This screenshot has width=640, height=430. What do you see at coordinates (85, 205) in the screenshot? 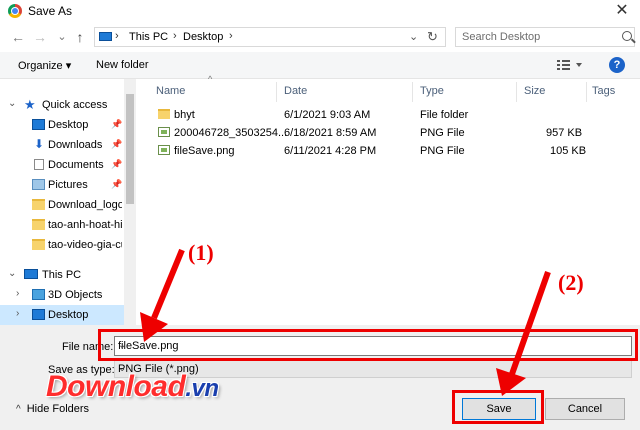
I see `sidebar-item-label: Download_logo` at bounding box center [85, 205].